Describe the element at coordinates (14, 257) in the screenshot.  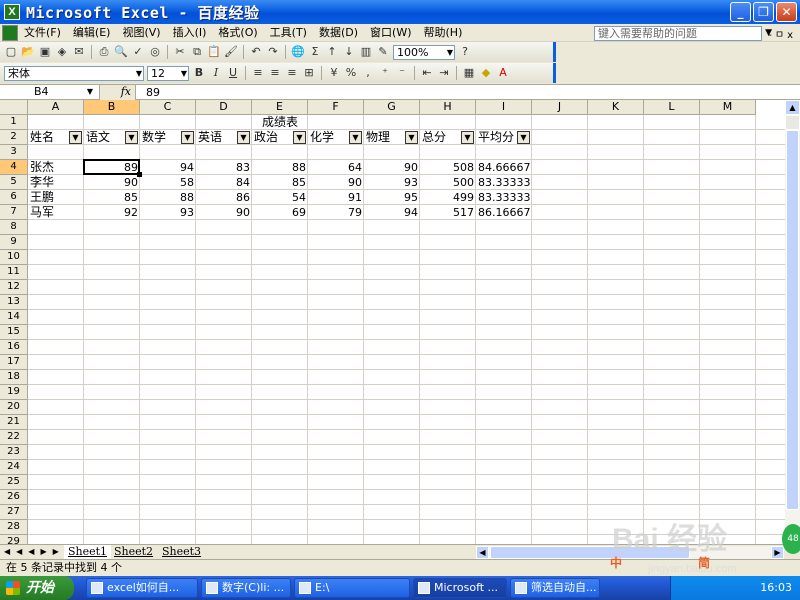
I see `row-header: 10` at that location.